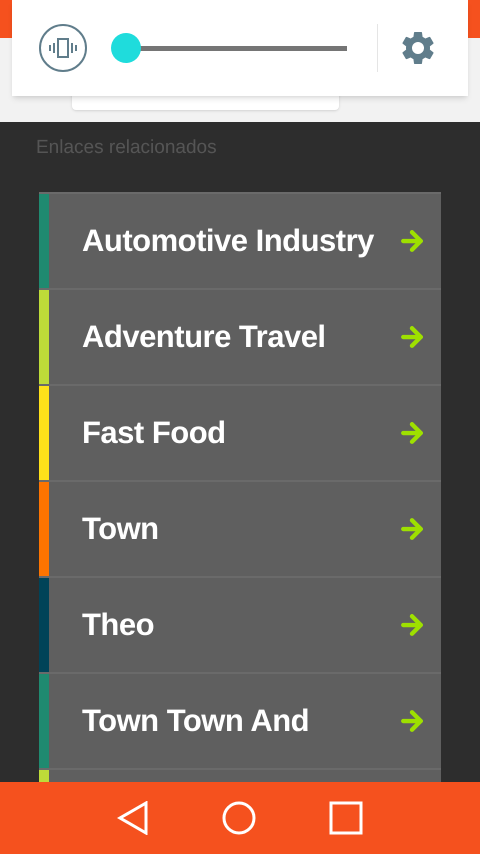 This screenshot has width=480, height=854. What do you see at coordinates (154, 433) in the screenshot?
I see `link-label: Fast Food` at bounding box center [154, 433].